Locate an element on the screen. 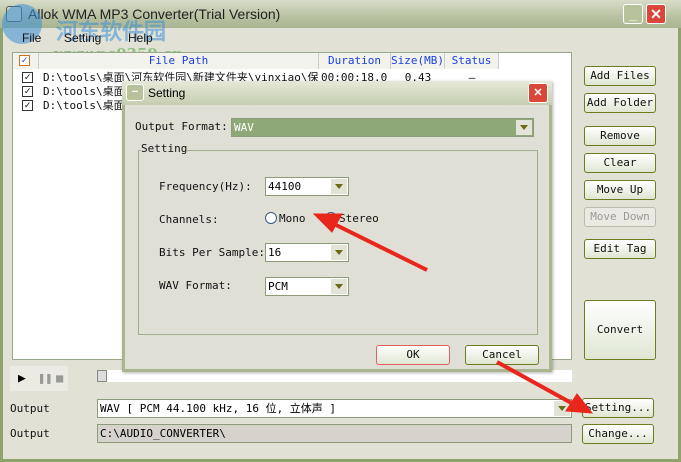 This screenshot has height=462, width=681. arrow-head is located at coordinates (327, 223).